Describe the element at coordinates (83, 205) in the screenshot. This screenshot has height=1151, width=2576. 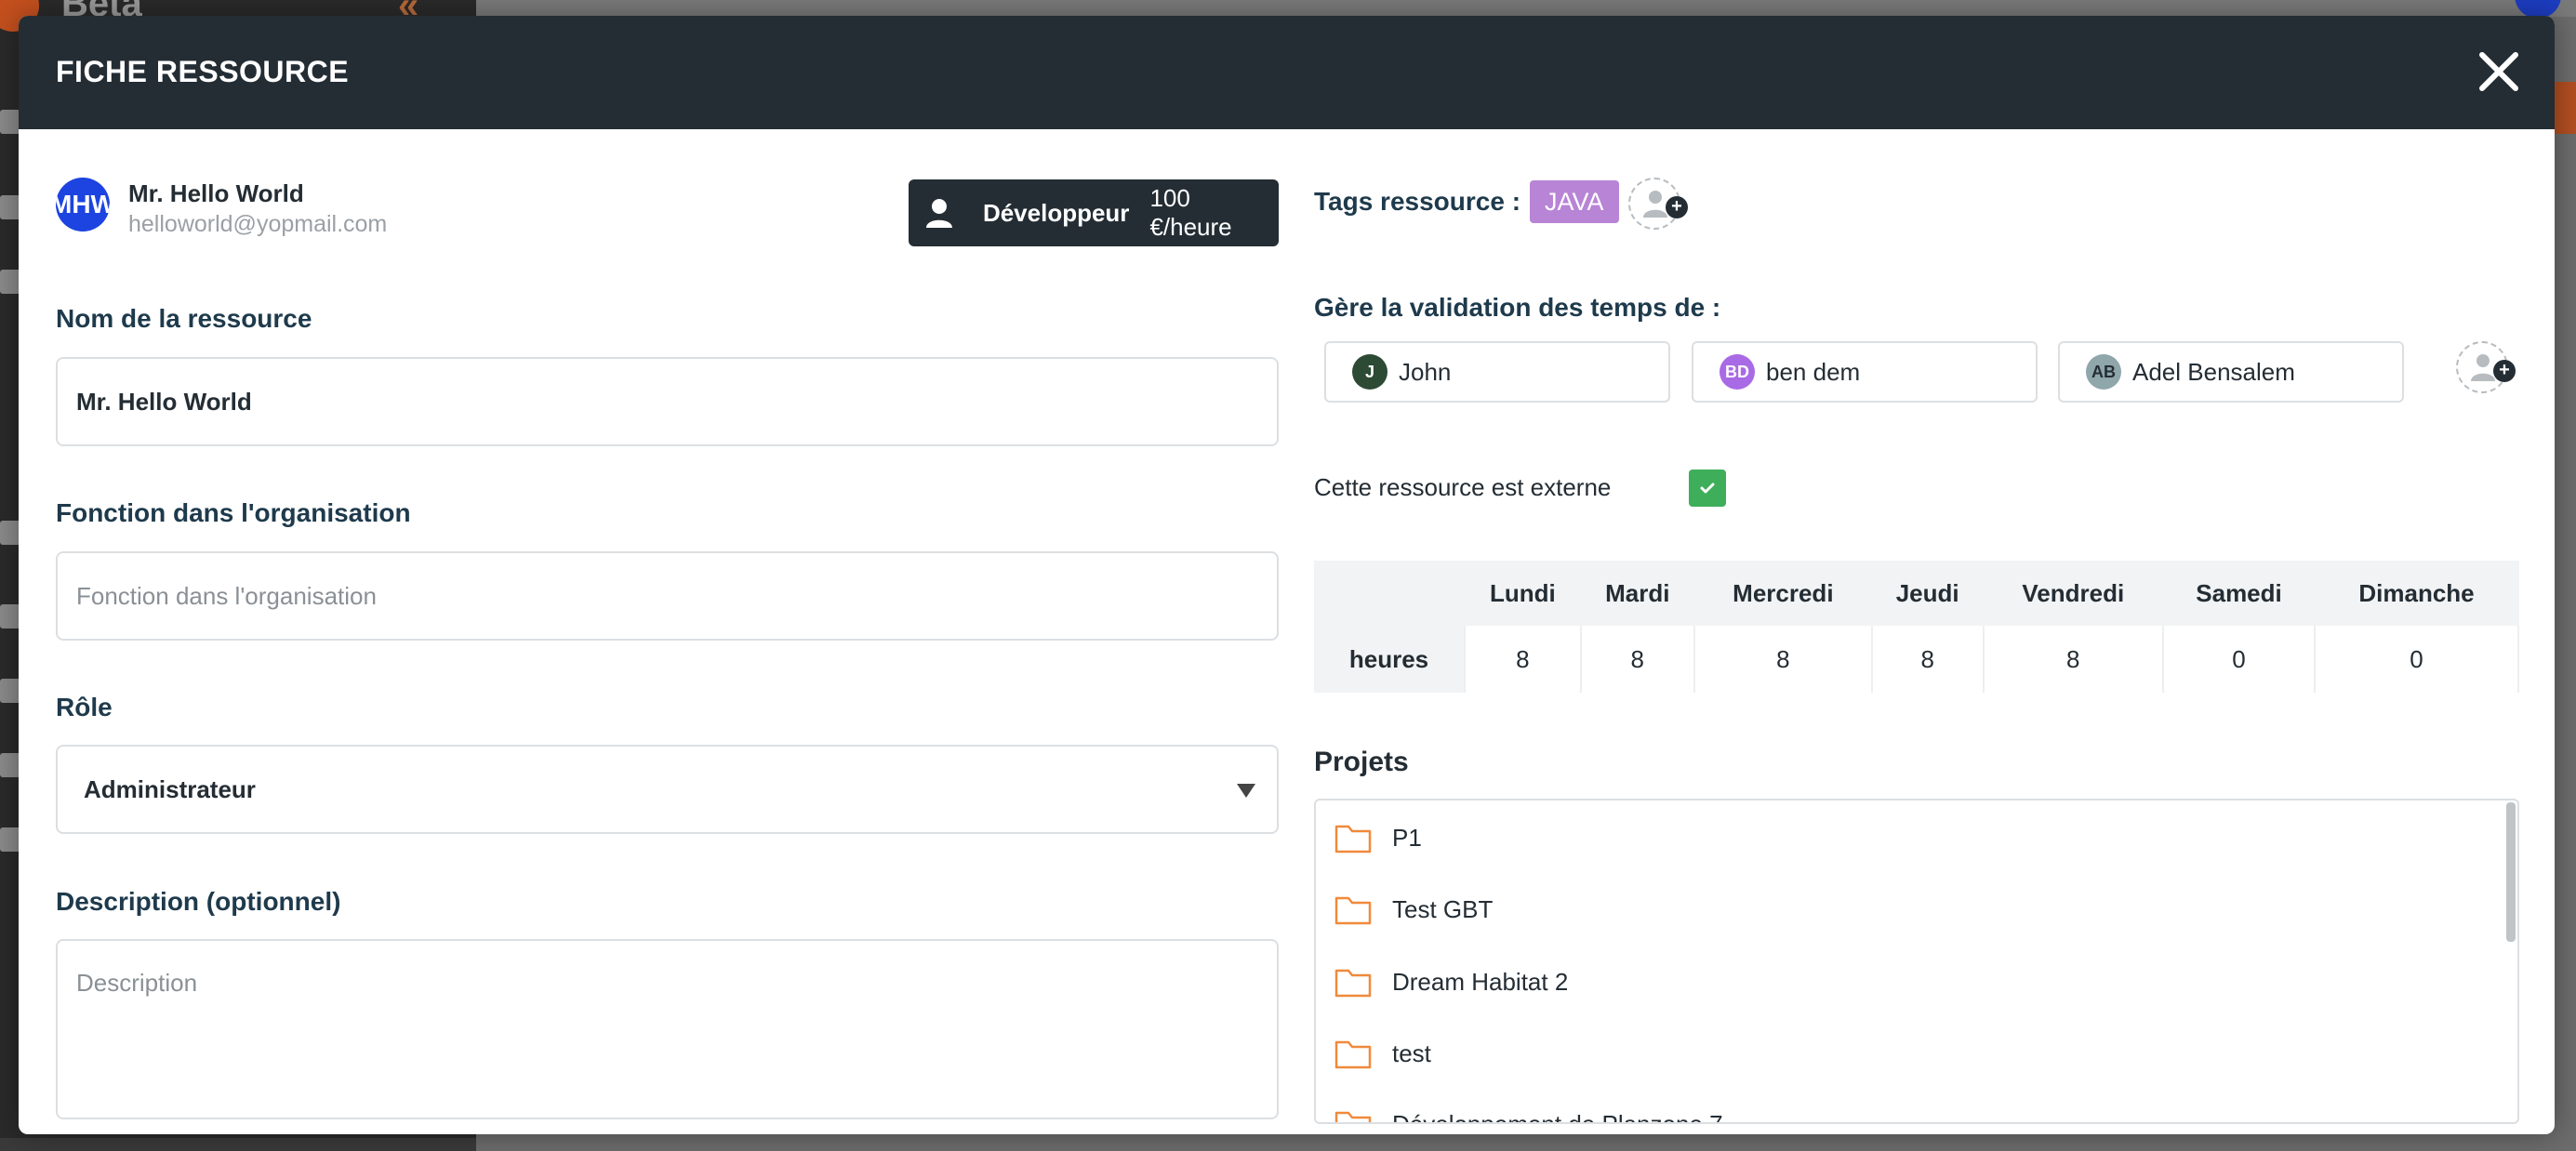
I see `avatar: MHW` at that location.